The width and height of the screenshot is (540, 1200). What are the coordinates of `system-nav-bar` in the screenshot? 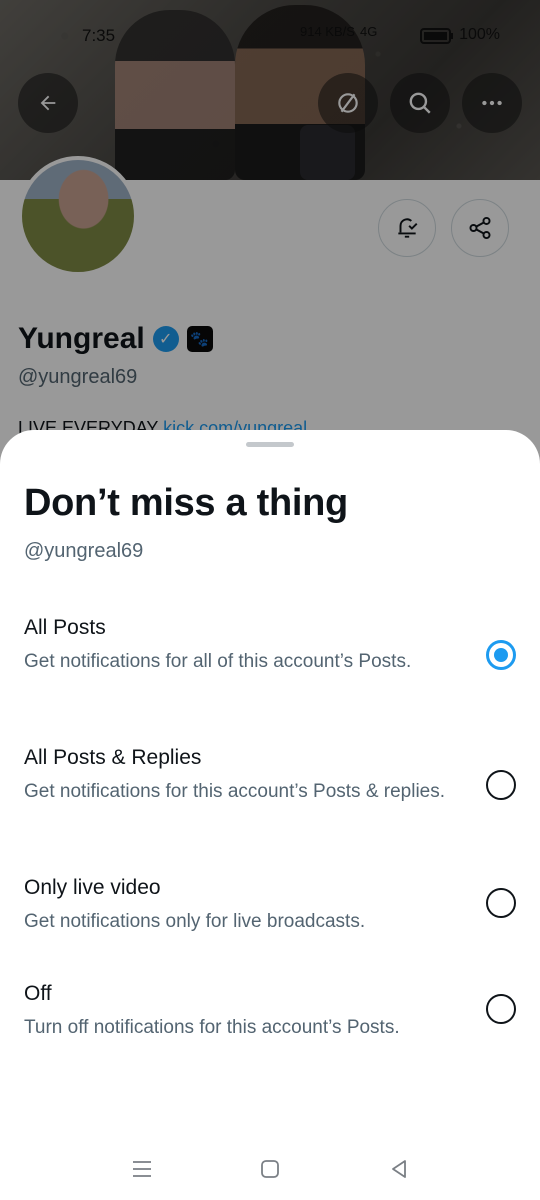 It's located at (270, 1170).